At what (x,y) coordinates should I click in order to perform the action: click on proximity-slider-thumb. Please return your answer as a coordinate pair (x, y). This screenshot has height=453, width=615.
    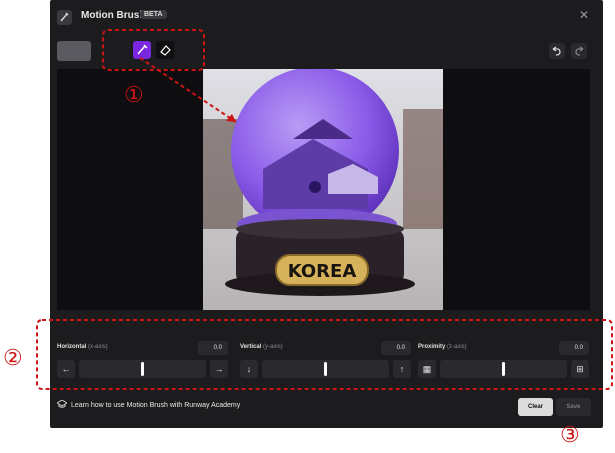
    Looking at the image, I should click on (503, 369).